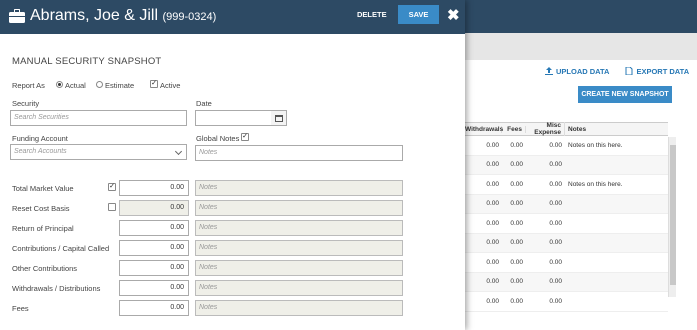 This screenshot has height=330, width=697. I want to click on table-scrollbar, so click(672, 217).